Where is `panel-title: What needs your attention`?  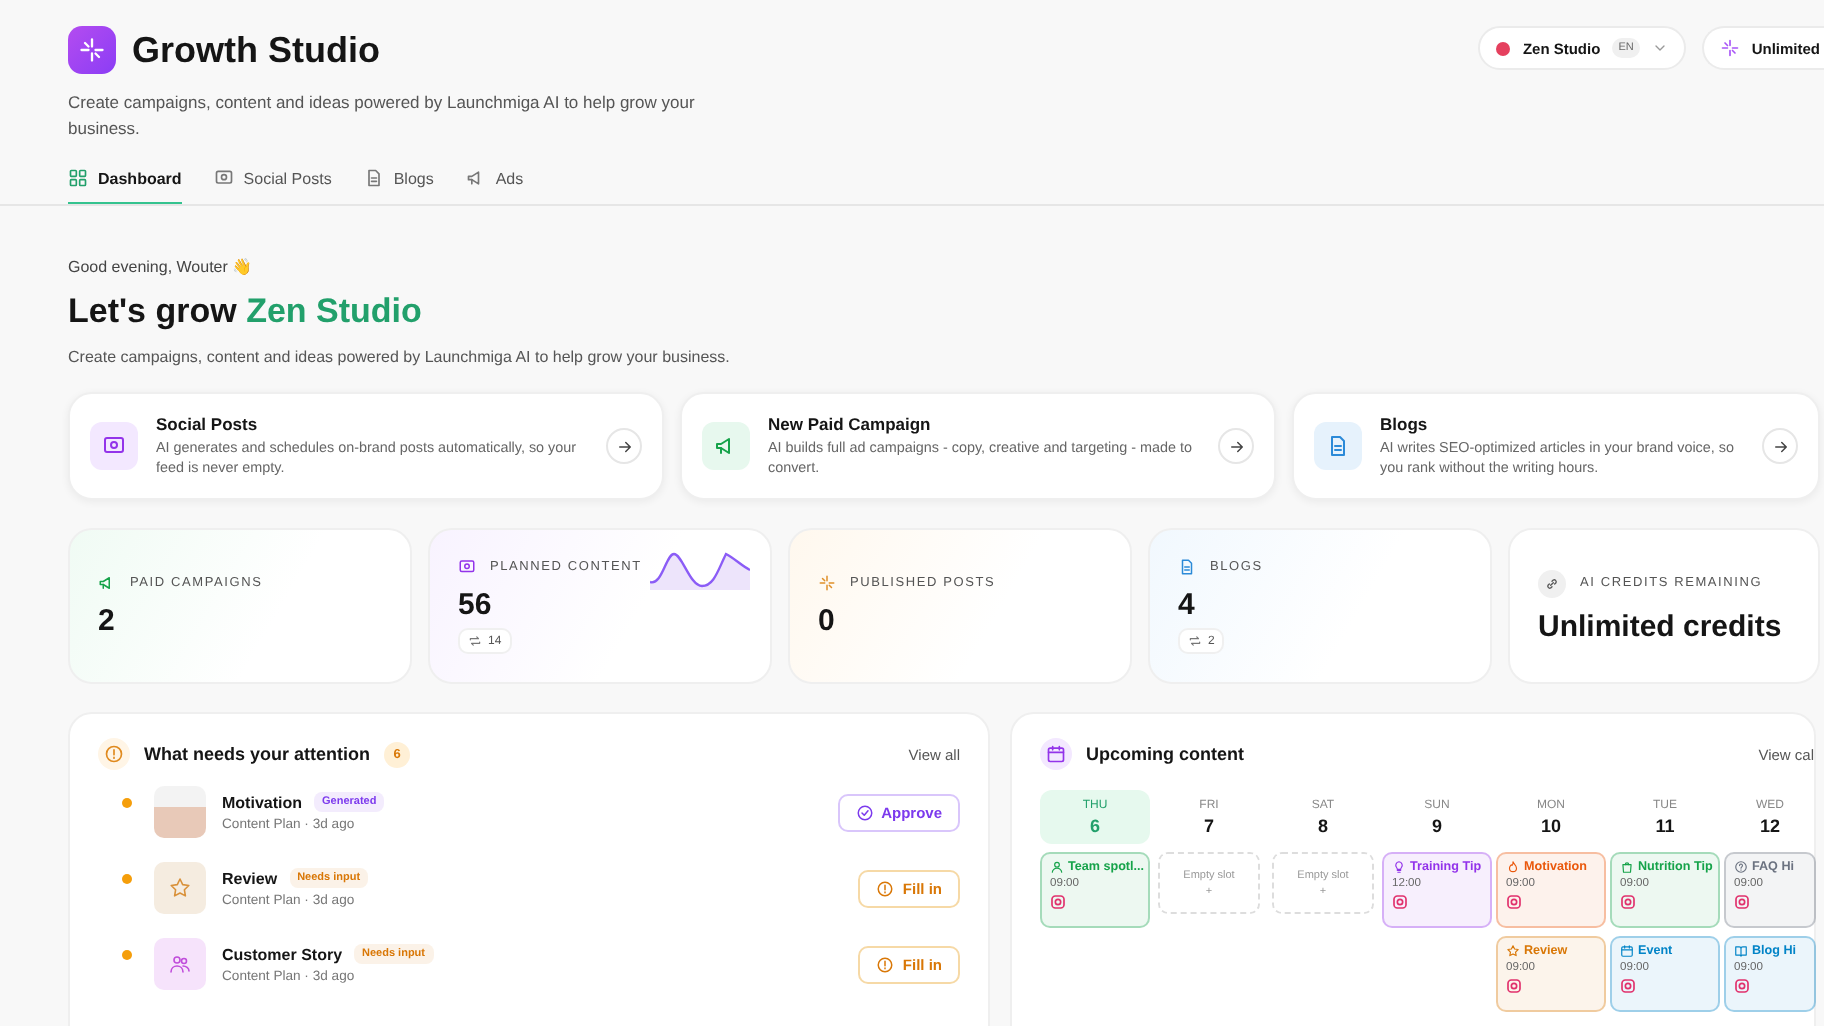
panel-title: What needs your attention is located at coordinates (257, 754).